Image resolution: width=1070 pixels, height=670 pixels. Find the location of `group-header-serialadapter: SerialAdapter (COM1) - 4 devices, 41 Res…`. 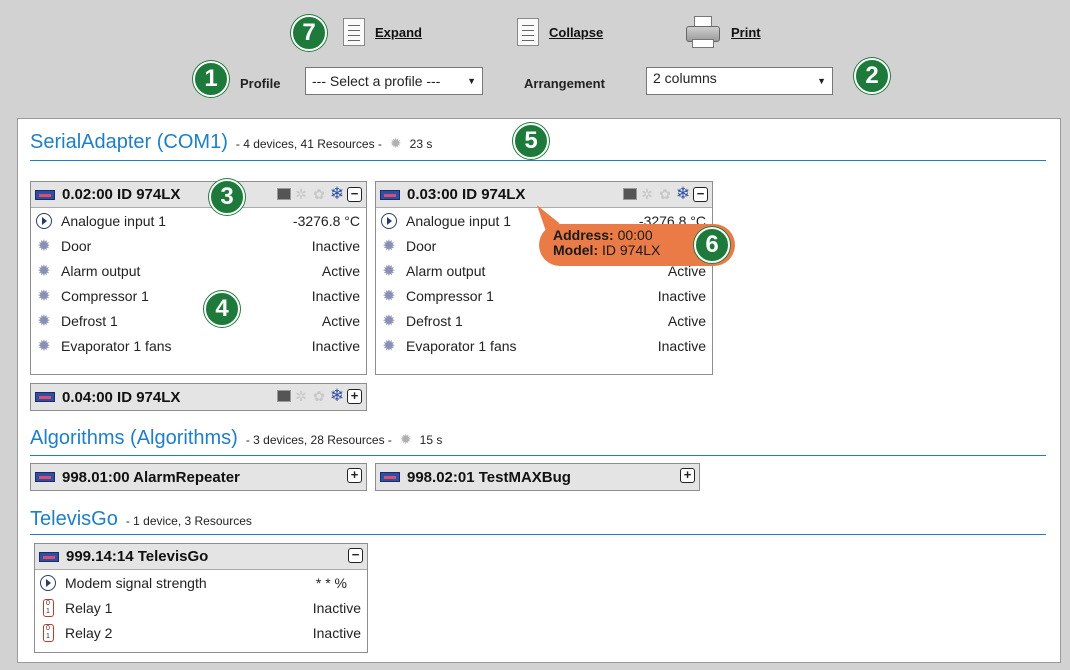

group-header-serialadapter: SerialAdapter (COM1) - 4 devices, 41 Res… is located at coordinates (231, 144).